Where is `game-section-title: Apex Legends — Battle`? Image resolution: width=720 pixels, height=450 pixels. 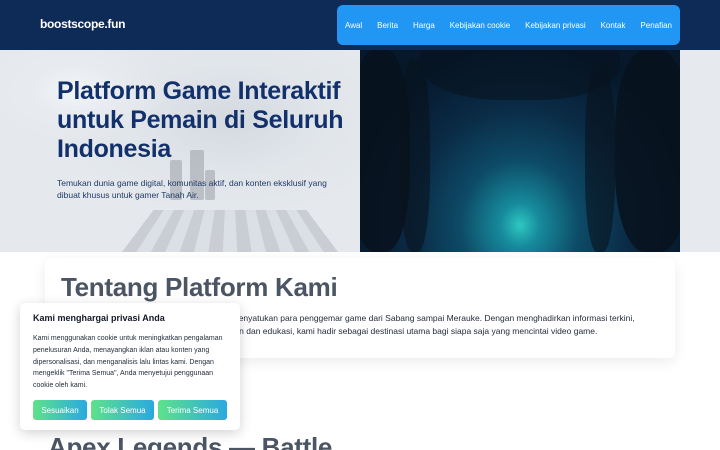 game-section-title: Apex Legends — Battle is located at coordinates (190, 441).